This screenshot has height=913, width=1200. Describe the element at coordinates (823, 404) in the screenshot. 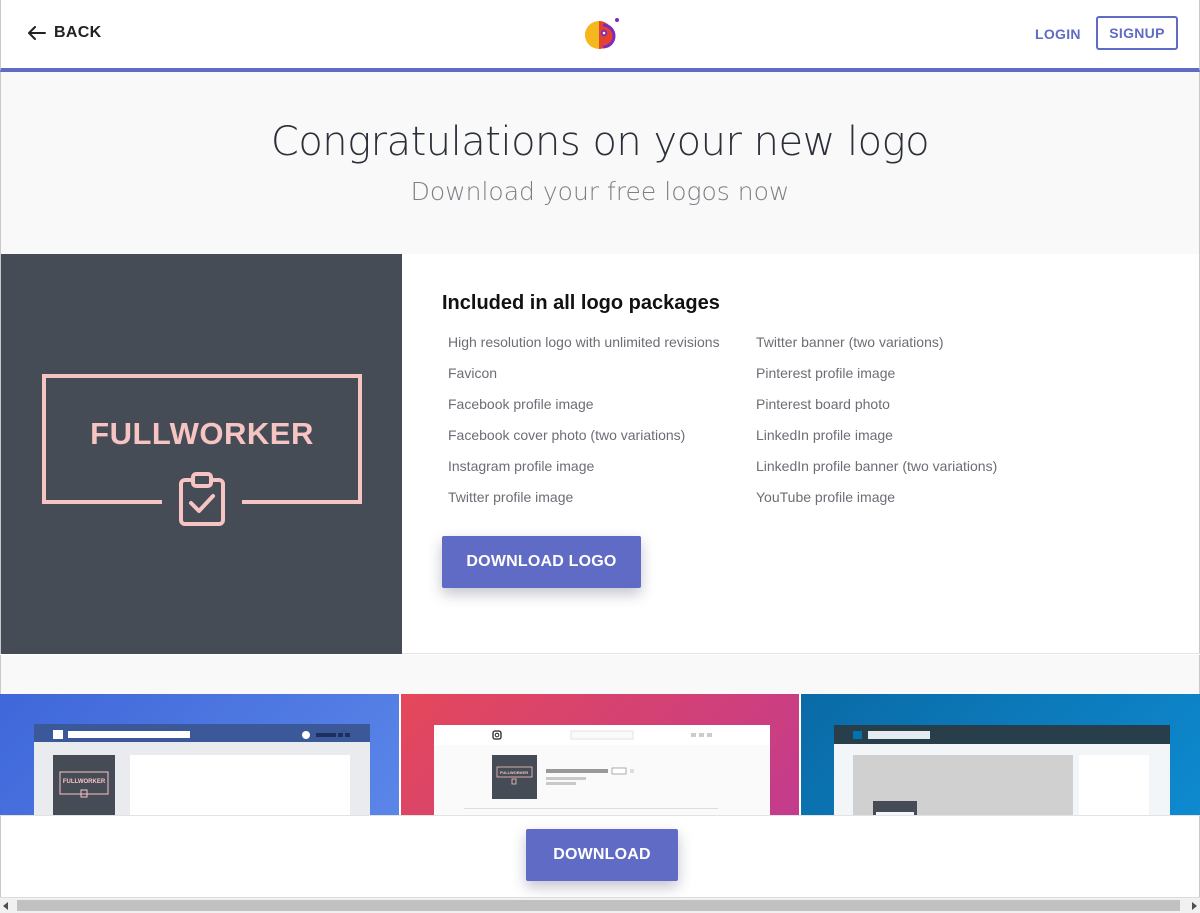

I see `feature-item: Pinterest board photo` at that location.